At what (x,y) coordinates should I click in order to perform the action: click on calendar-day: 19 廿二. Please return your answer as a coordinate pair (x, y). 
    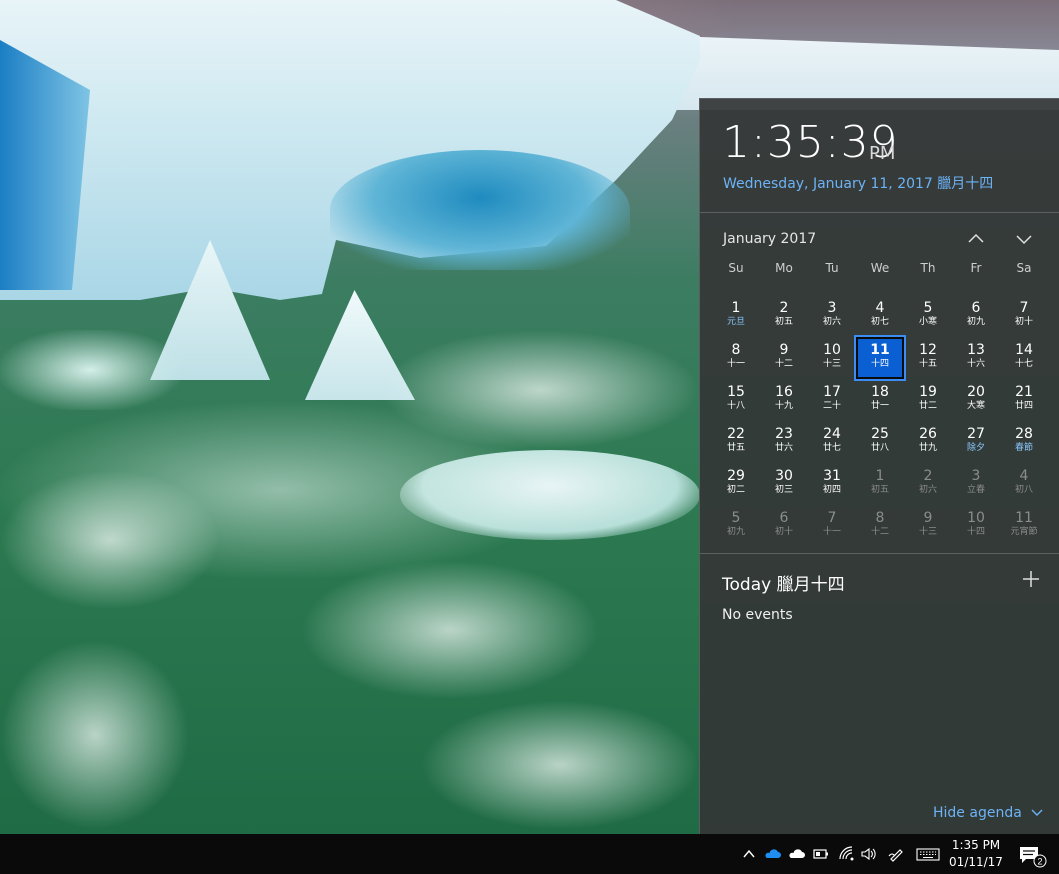
    Looking at the image, I should click on (928, 400).